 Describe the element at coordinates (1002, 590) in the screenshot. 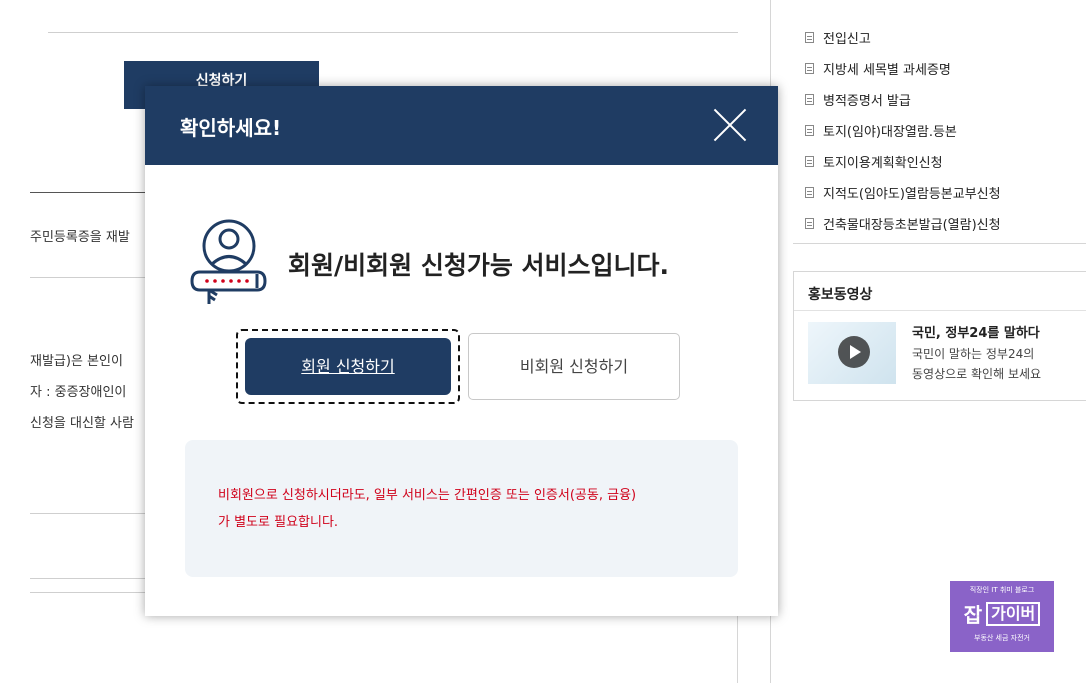

I see `logo-top-text: 직장인 IT 취미 블로그` at that location.